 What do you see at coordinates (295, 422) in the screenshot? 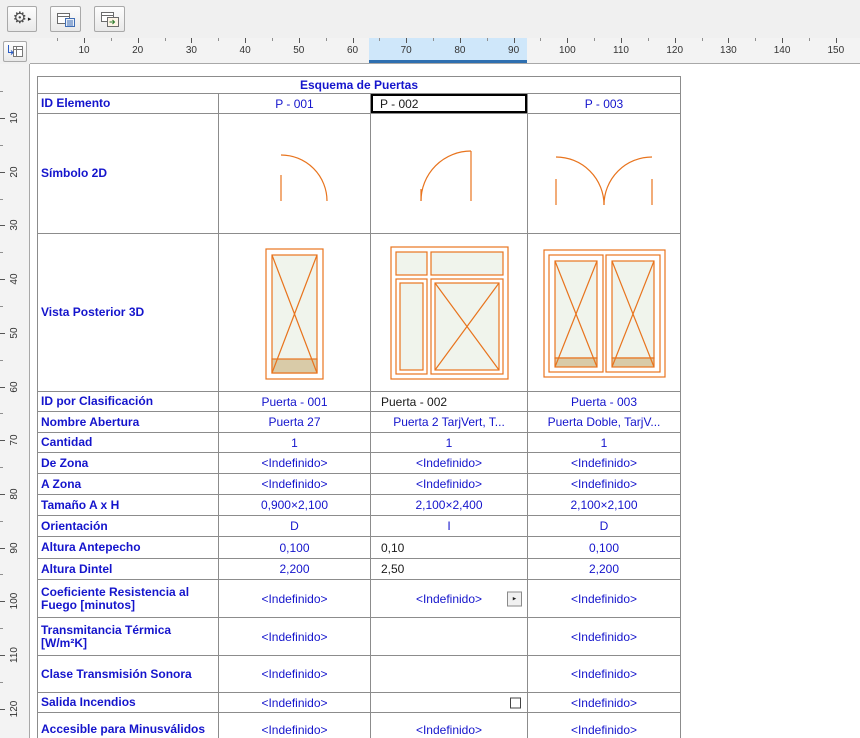
I see `schedule-cell: Puerta 27` at bounding box center [295, 422].